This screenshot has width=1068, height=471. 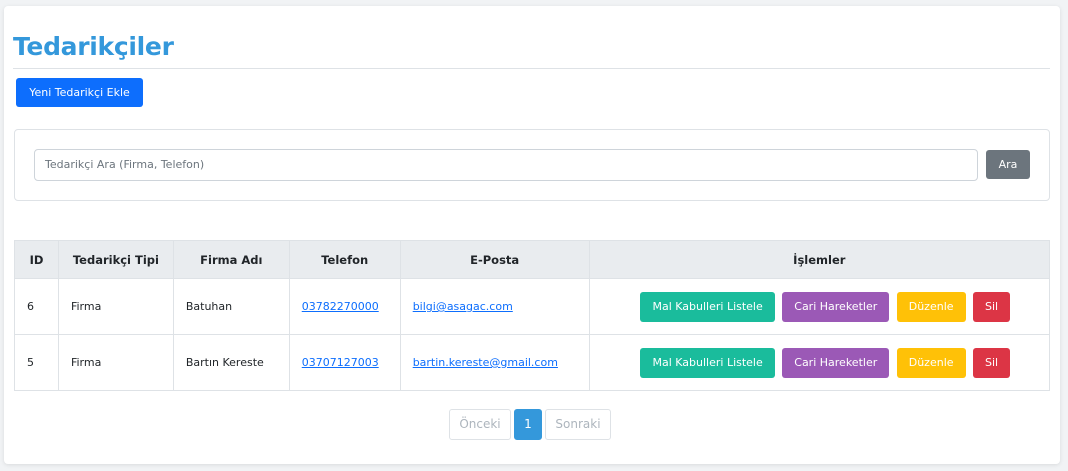 I want to click on email-link: bartin.kereste@gmail.com, so click(x=485, y=362).